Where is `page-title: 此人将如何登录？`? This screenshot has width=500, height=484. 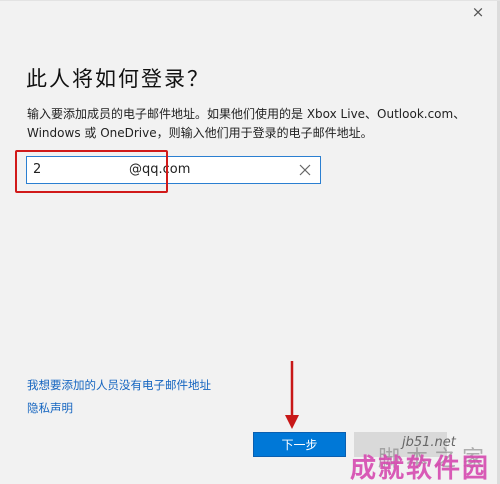 page-title: 此人将如何登录？ is located at coordinates (118, 79).